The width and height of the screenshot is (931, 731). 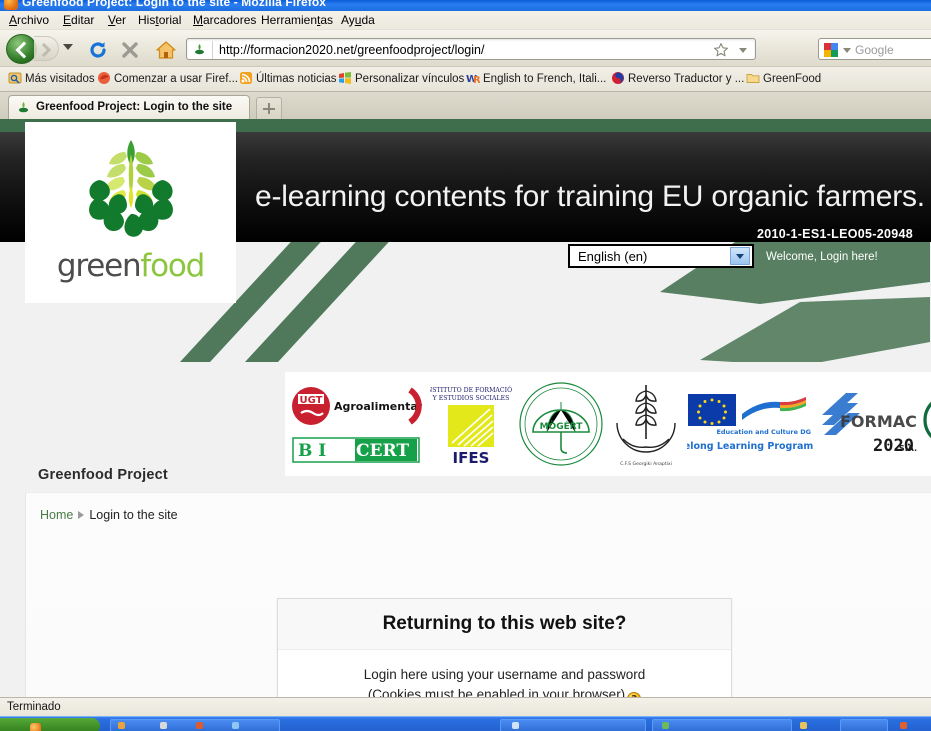 I want to click on os-taskbar, so click(x=465, y=723).